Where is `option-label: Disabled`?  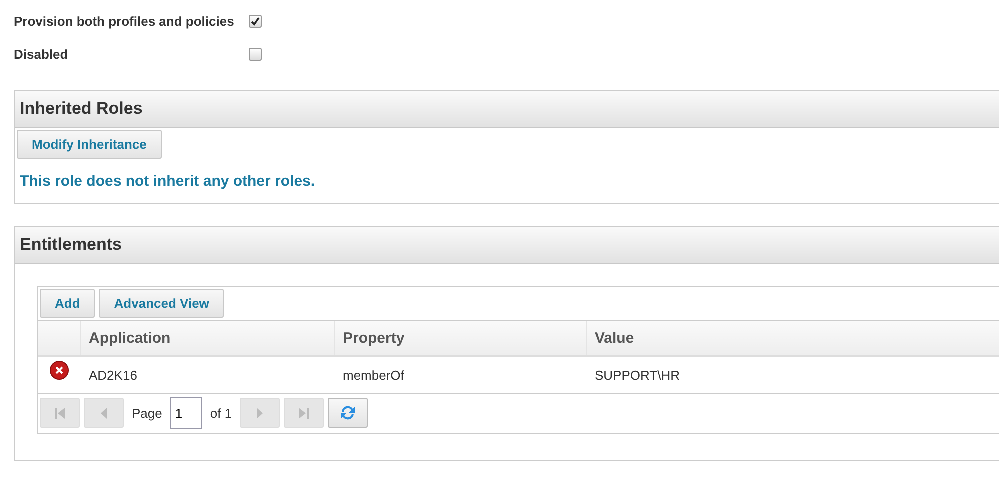
option-label: Disabled is located at coordinates (42, 54).